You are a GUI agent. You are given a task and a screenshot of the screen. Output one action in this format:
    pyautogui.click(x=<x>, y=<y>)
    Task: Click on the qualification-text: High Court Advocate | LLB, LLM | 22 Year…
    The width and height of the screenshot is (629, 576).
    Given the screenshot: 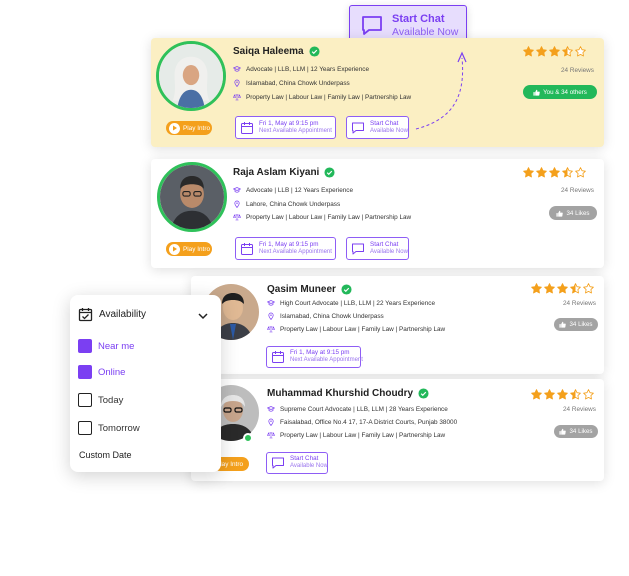 What is the action you would take?
    pyautogui.click(x=358, y=303)
    